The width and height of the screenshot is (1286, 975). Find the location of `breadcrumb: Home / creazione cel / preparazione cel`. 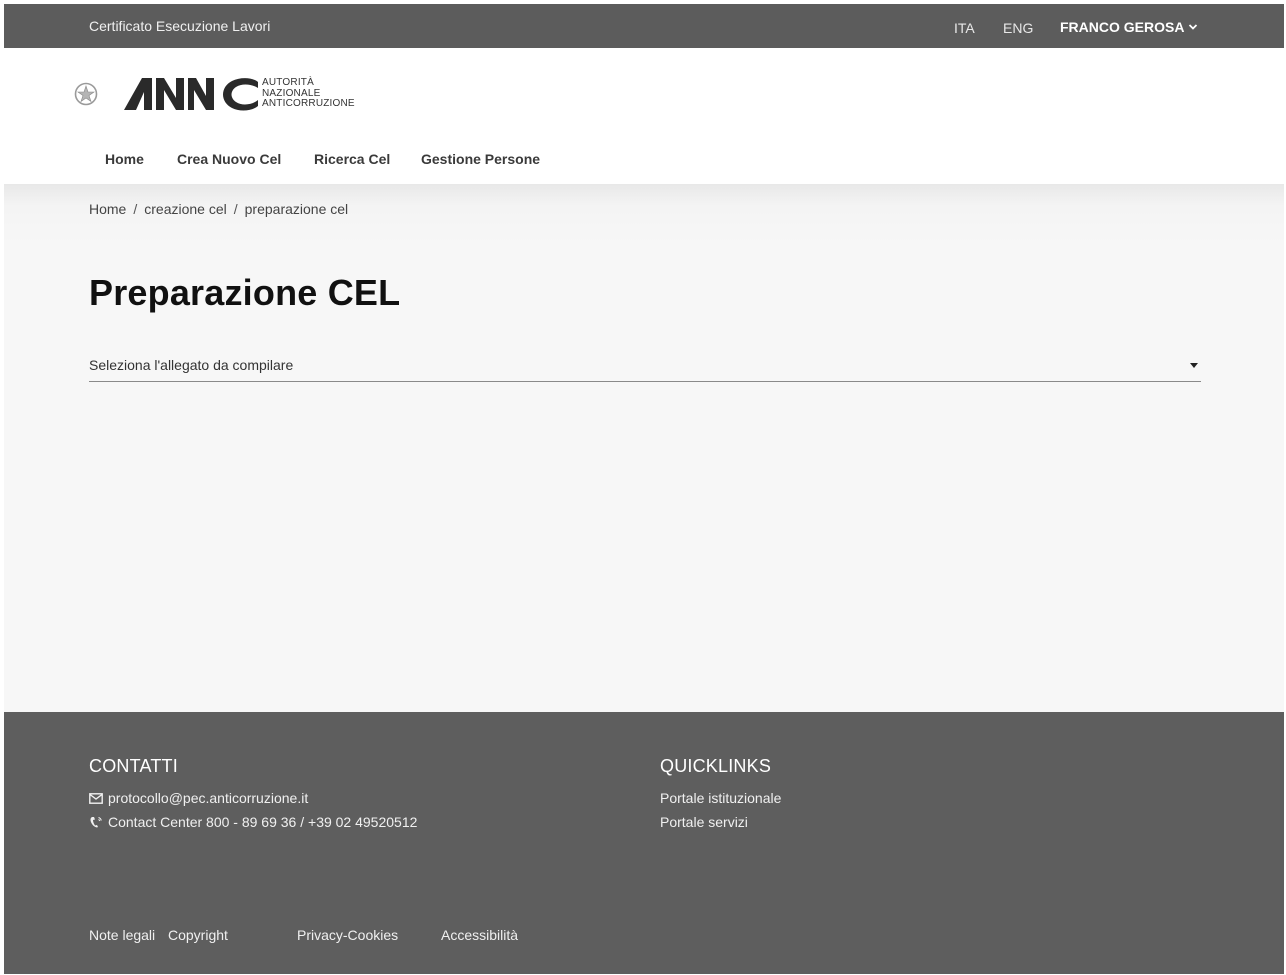

breadcrumb: Home / creazione cel / preparazione cel is located at coordinates (218, 209).